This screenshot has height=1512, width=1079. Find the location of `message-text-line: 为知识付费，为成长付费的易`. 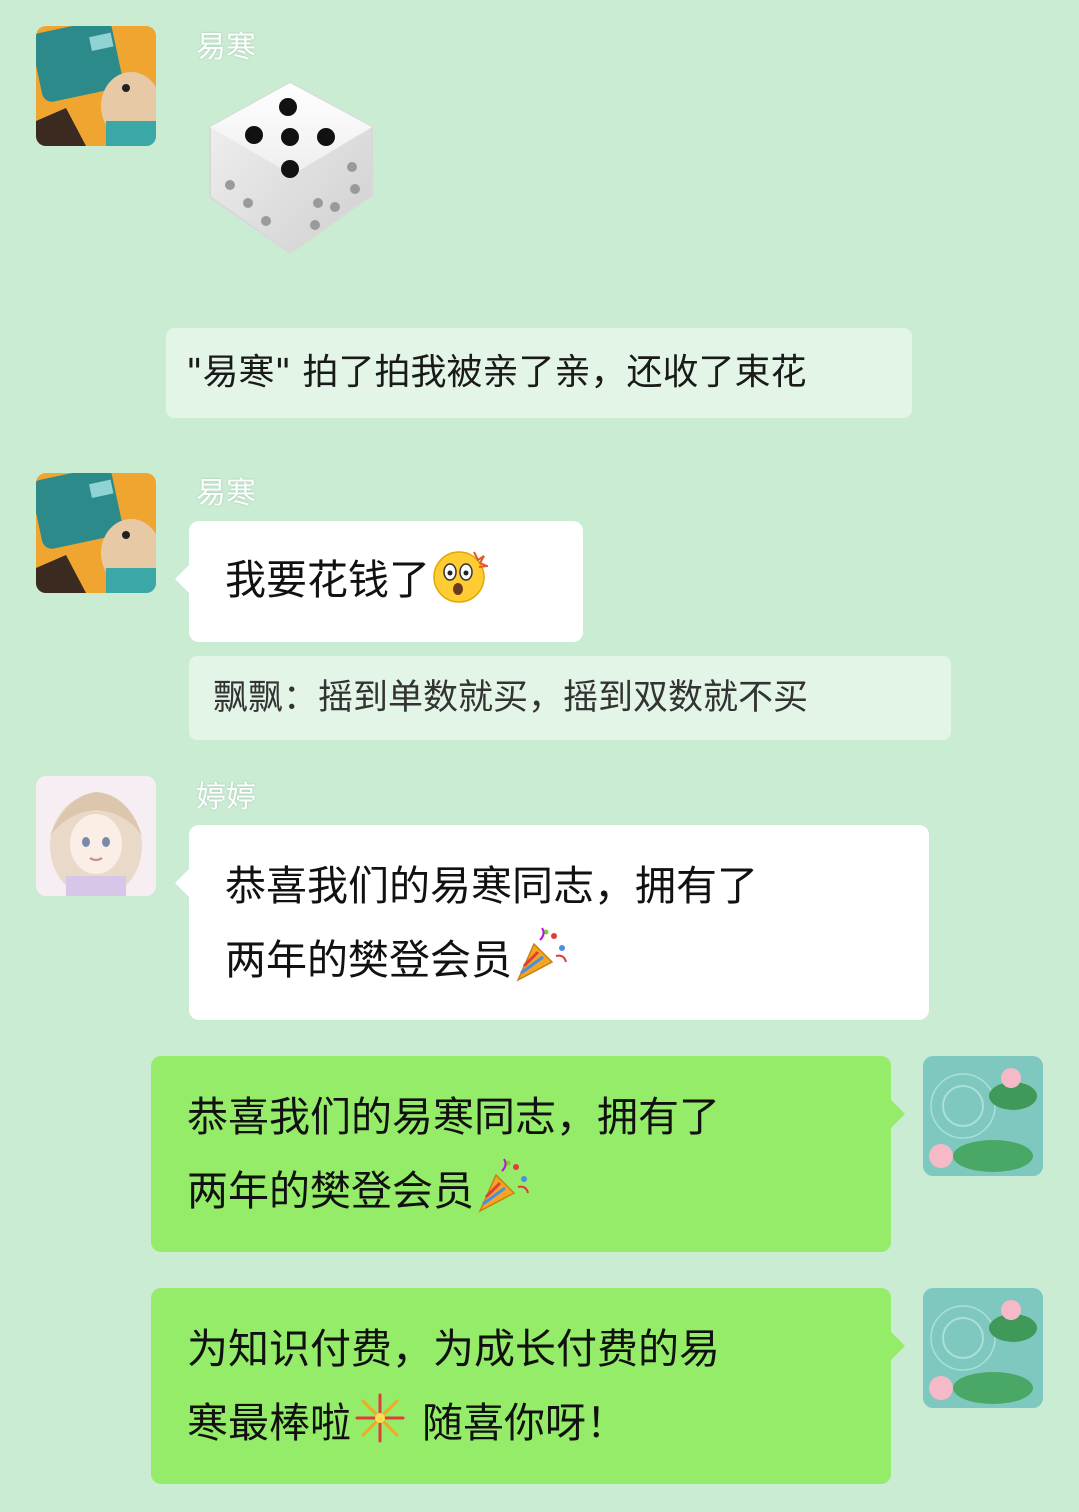

message-text-line: 为知识付费，为成长付费的易 is located at coordinates (453, 1349).